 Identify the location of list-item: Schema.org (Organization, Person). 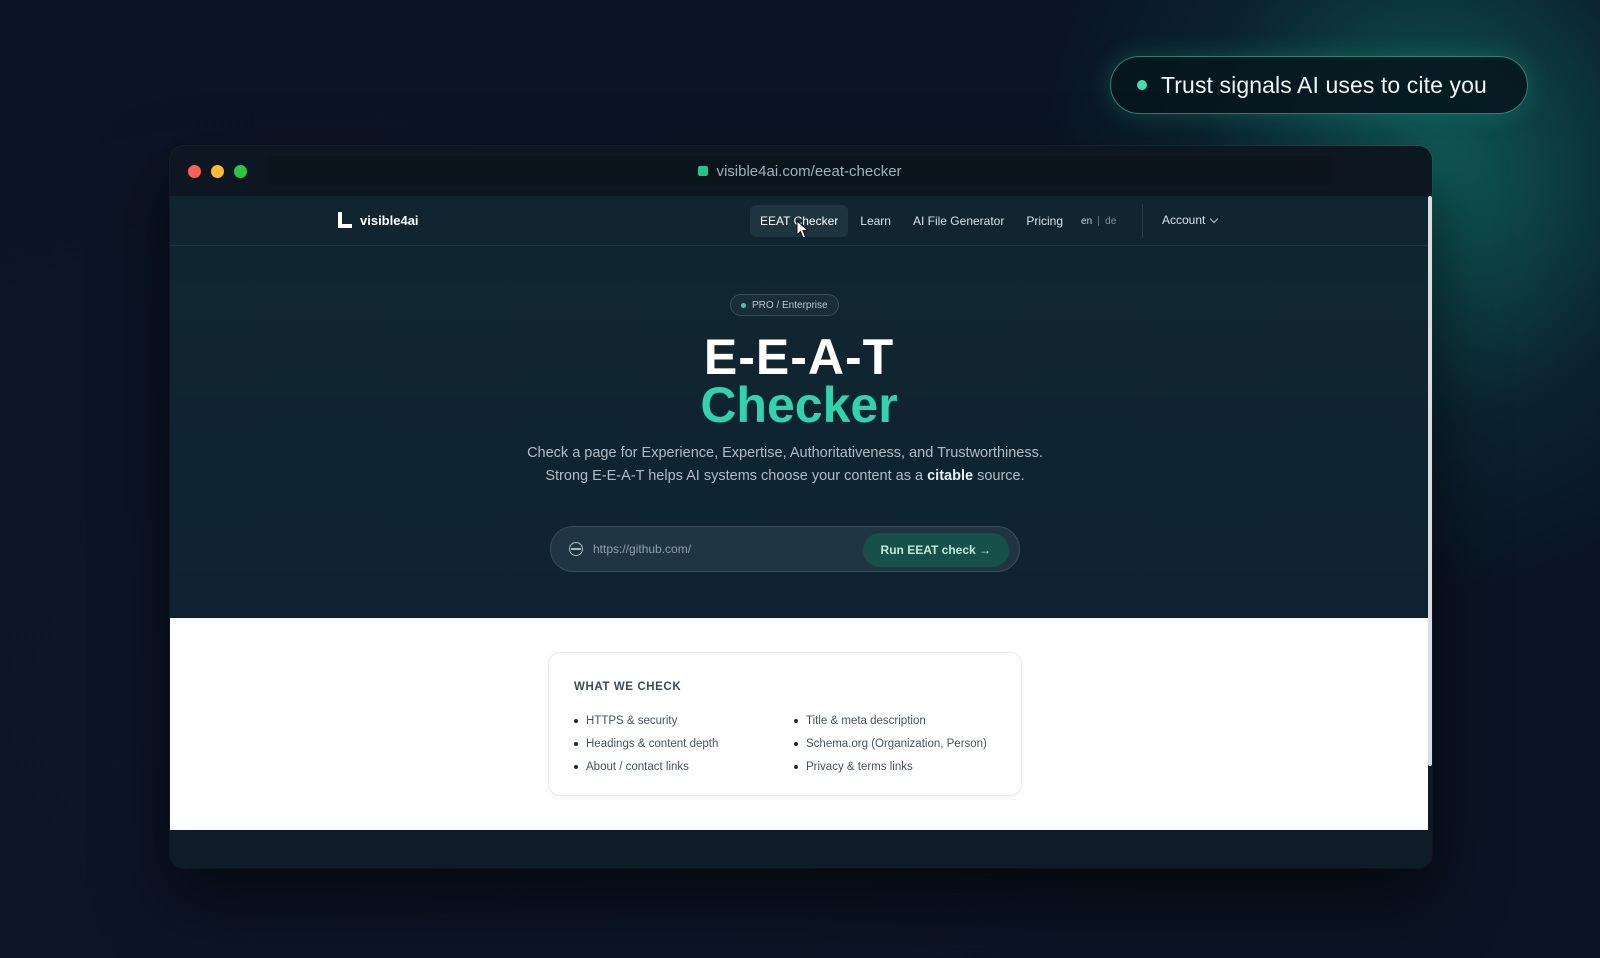
(890, 743).